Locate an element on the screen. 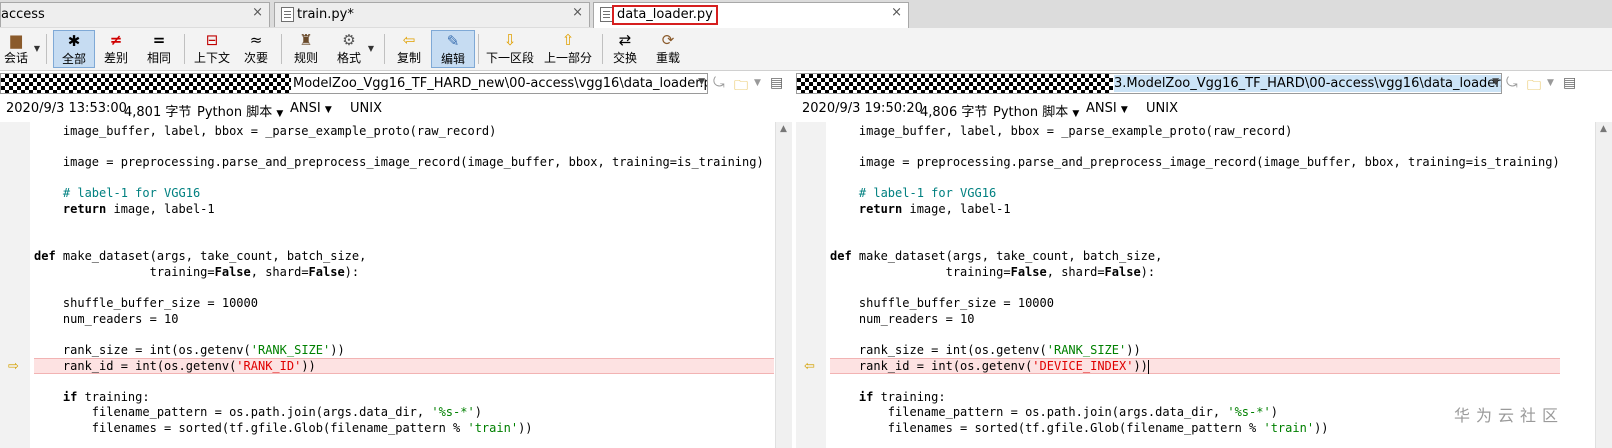 This screenshot has height=448, width=1612. tab-access: access × is located at coordinates (135, 14).